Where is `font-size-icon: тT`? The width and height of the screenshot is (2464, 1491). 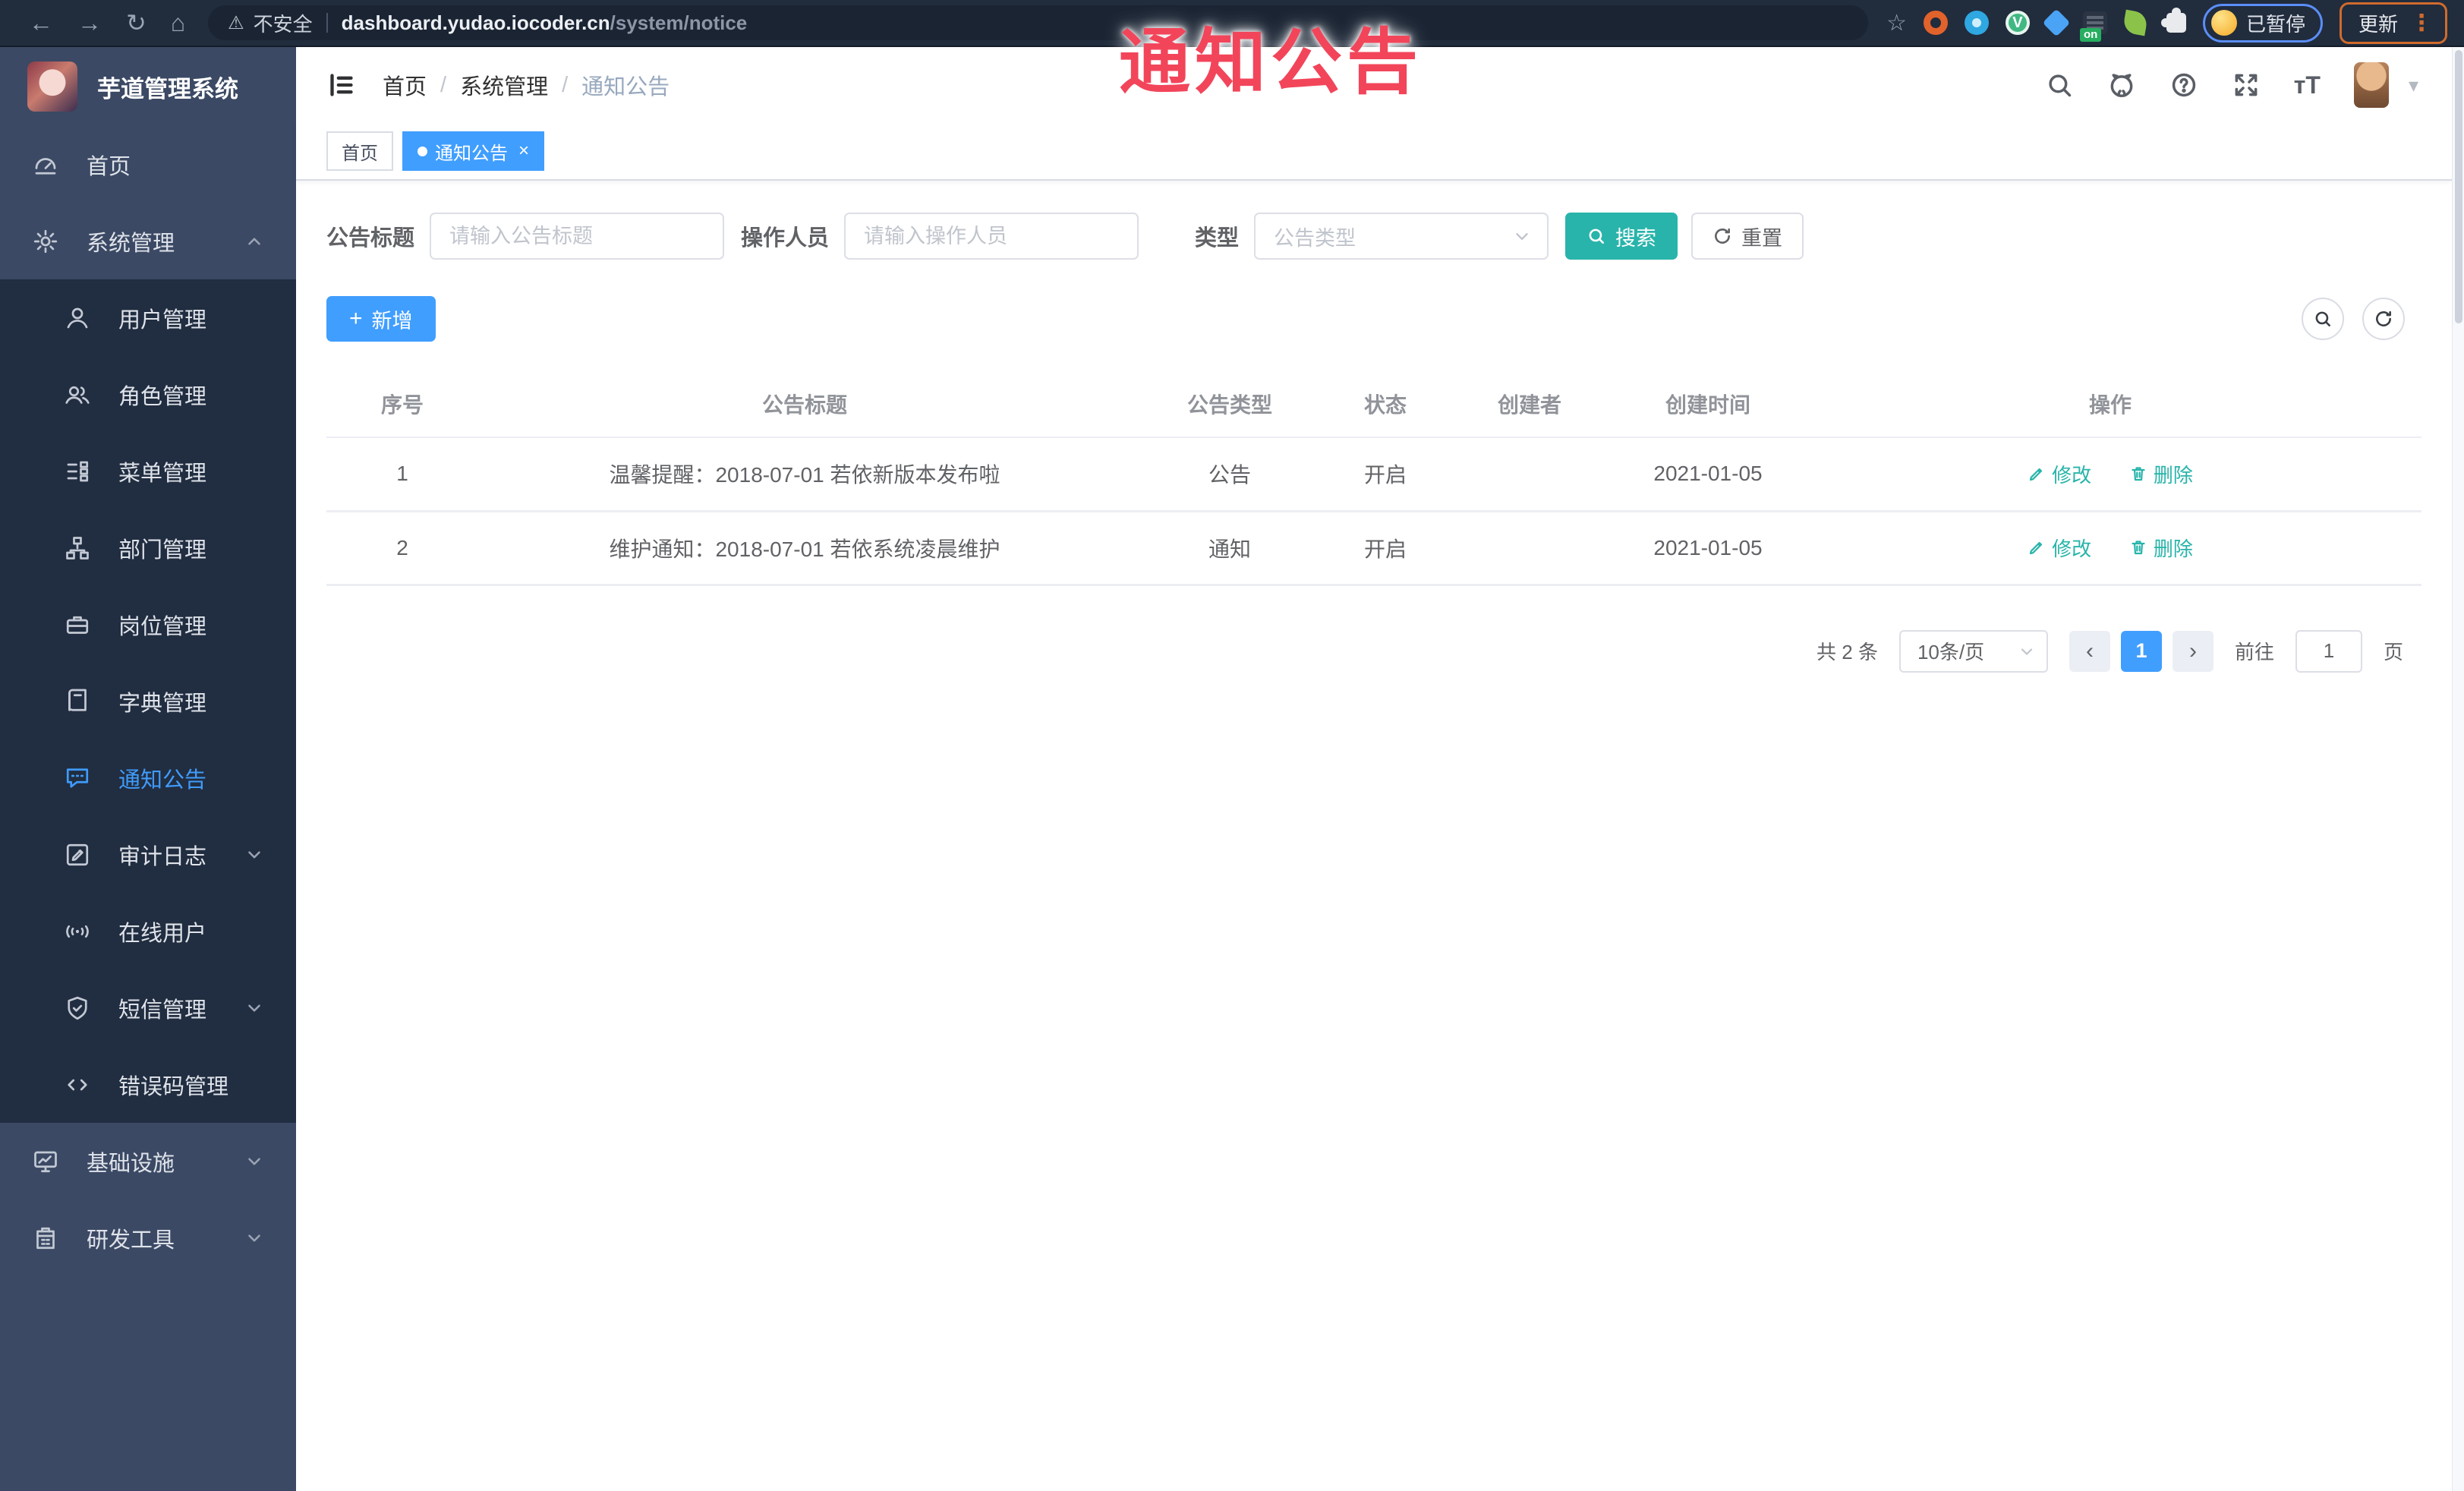
font-size-icon: тT is located at coordinates (2307, 85).